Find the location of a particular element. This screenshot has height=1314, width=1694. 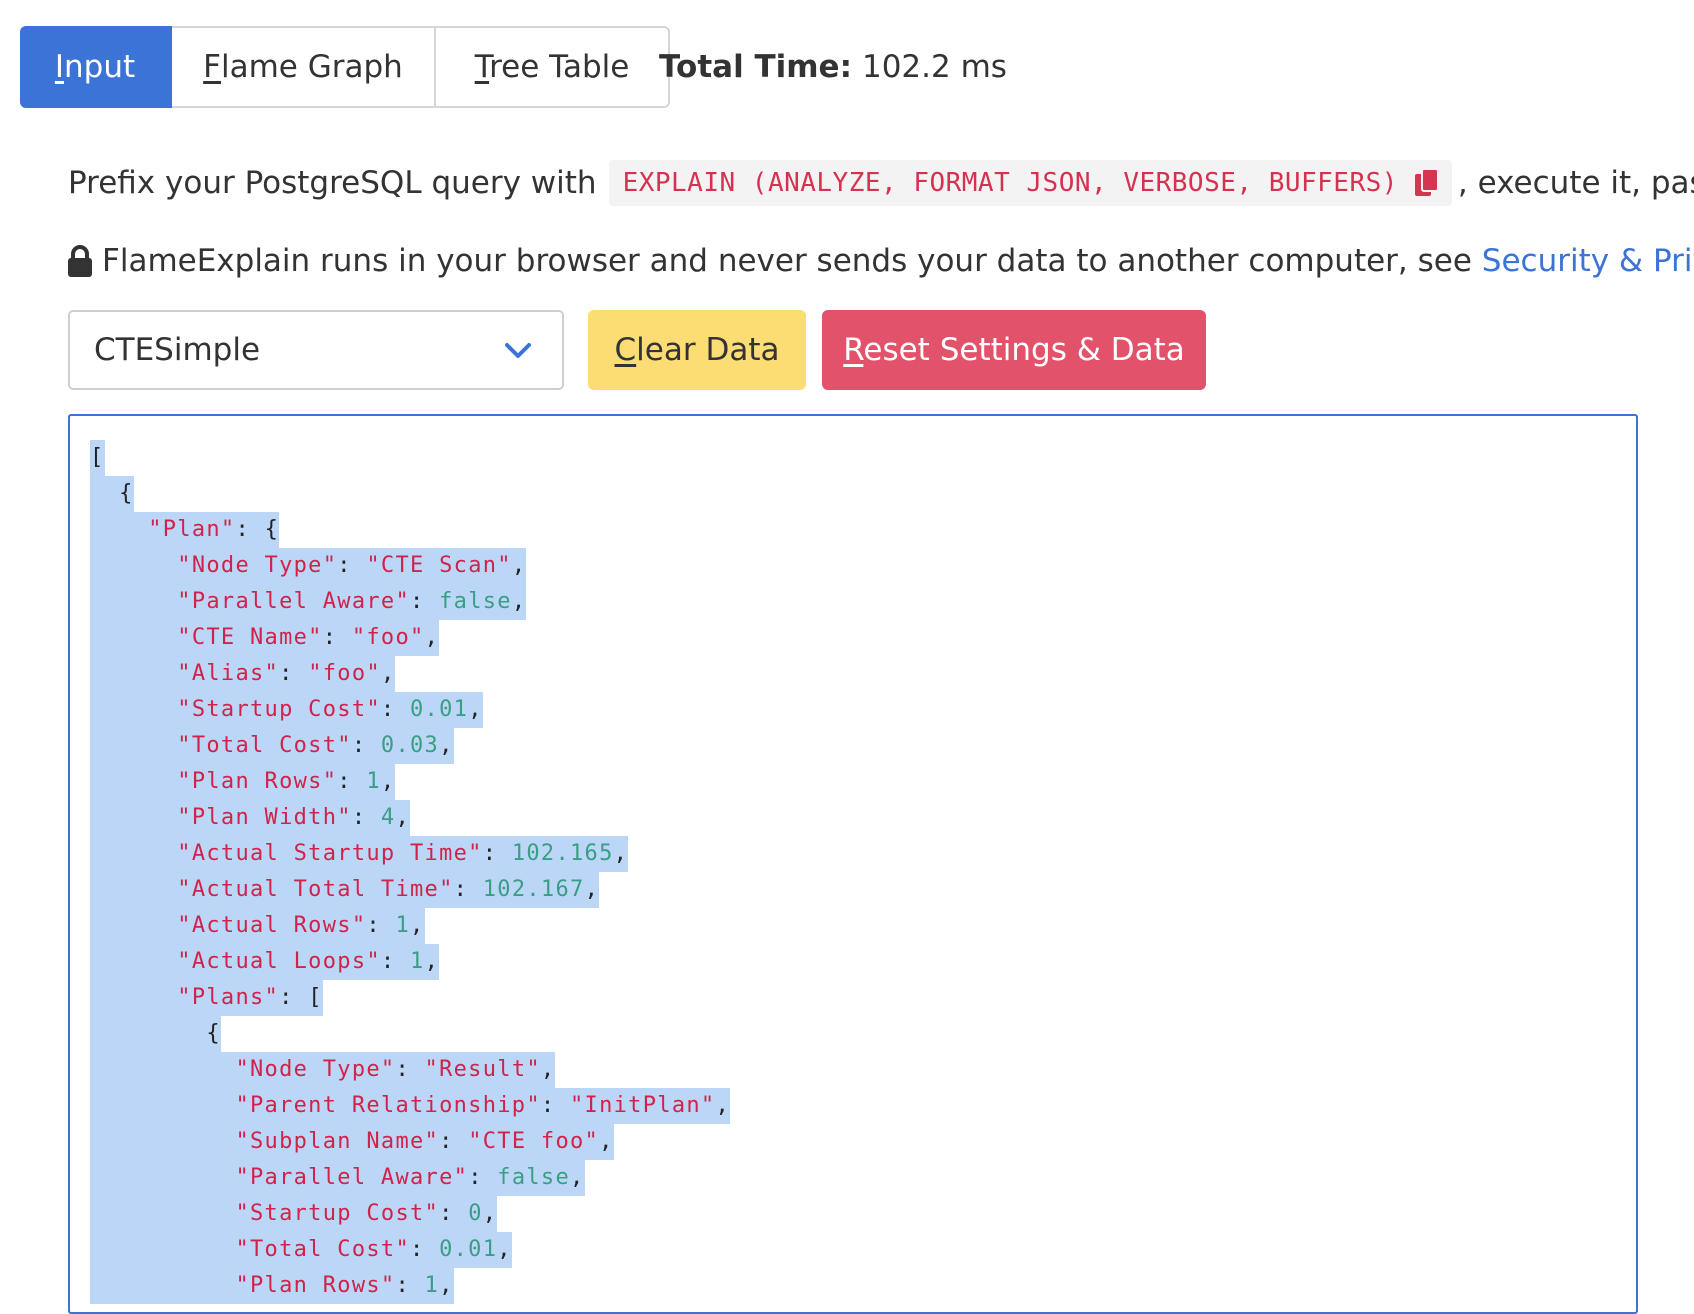

json-value: "InitPlan" is located at coordinates (643, 1105).